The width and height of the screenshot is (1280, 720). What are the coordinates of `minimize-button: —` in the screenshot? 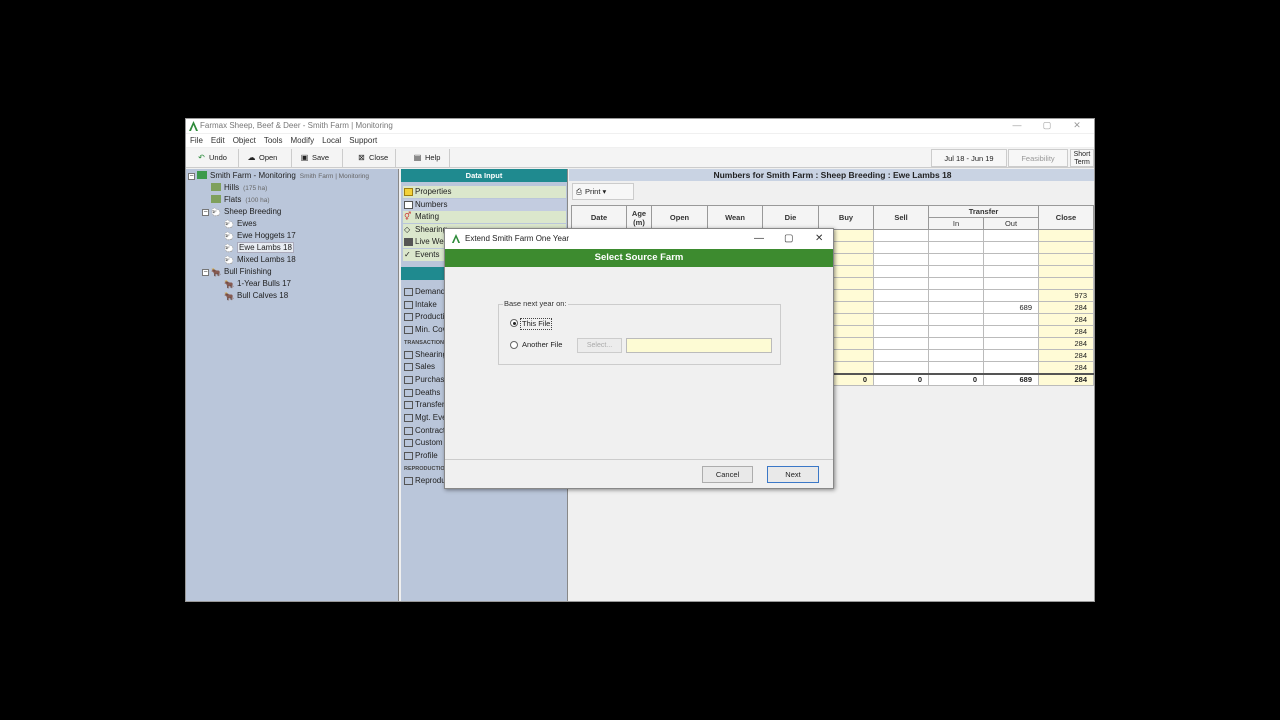 It's located at (1017, 126).